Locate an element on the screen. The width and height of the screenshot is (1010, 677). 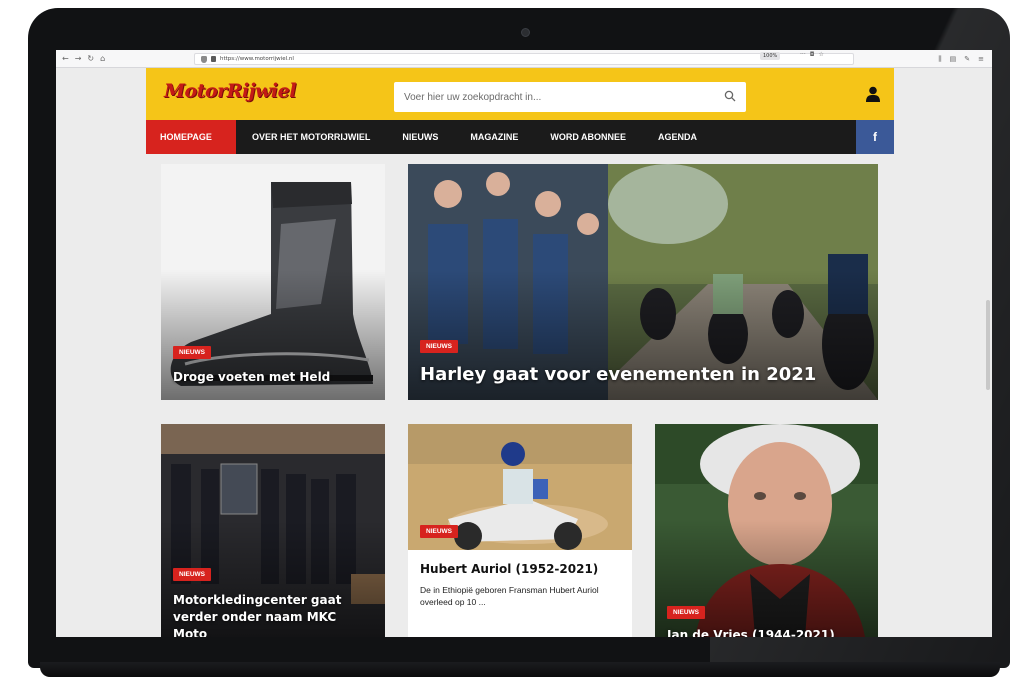
search-input is located at coordinates (559, 97).